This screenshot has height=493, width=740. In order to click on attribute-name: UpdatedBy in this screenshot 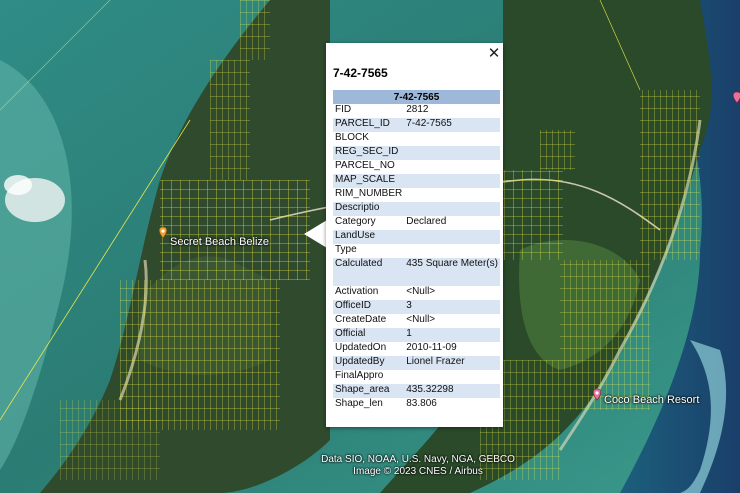, I will do `click(369, 363)`.